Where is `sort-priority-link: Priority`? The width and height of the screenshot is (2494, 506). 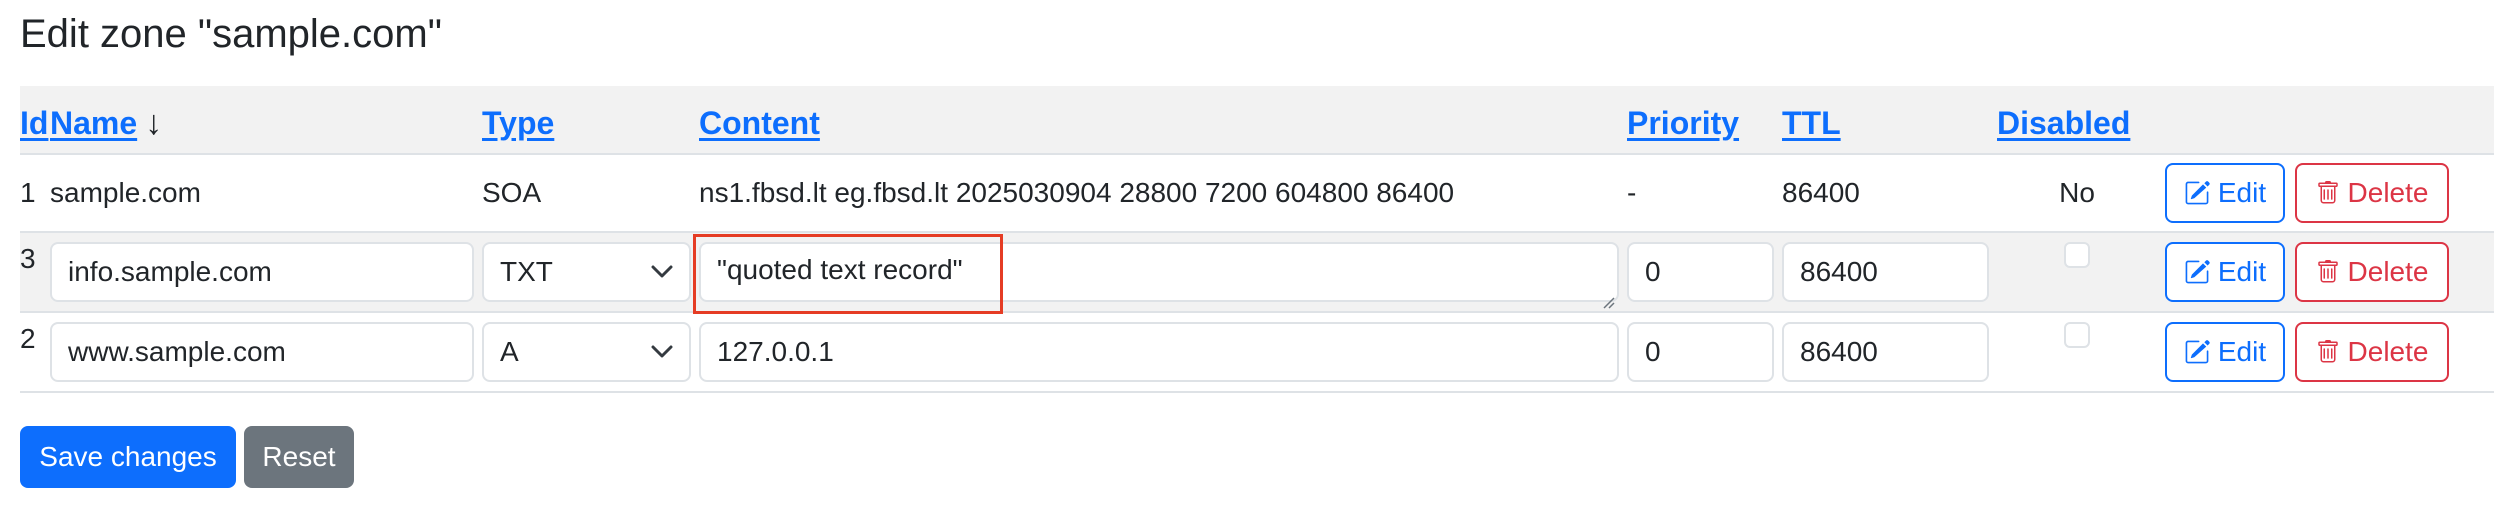
sort-priority-link: Priority is located at coordinates (1683, 123).